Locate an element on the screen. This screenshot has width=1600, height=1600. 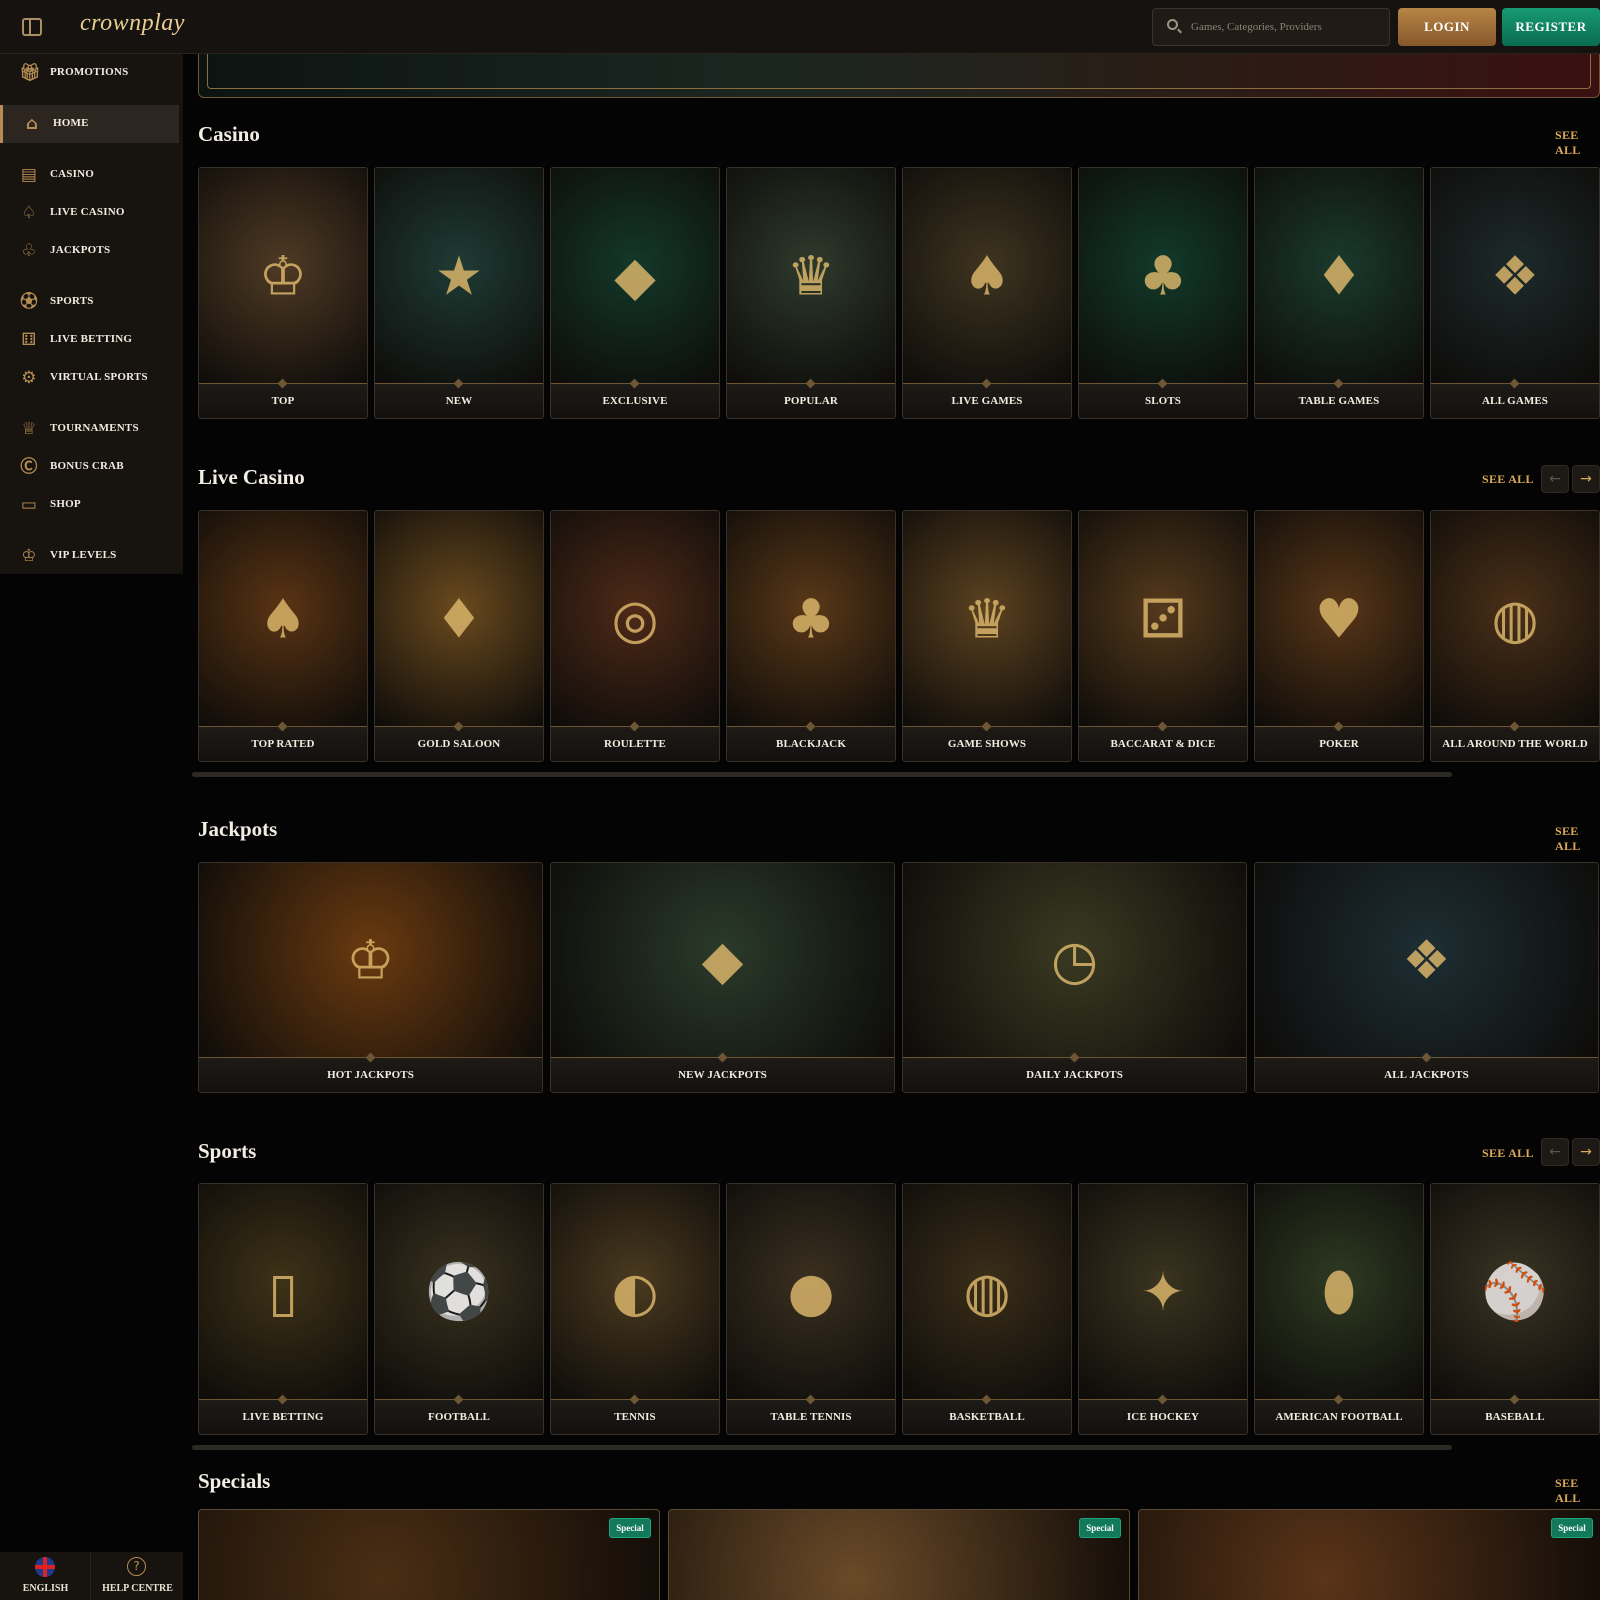
card-artwork-icon: ◐ is located at coordinates (635, 1291).